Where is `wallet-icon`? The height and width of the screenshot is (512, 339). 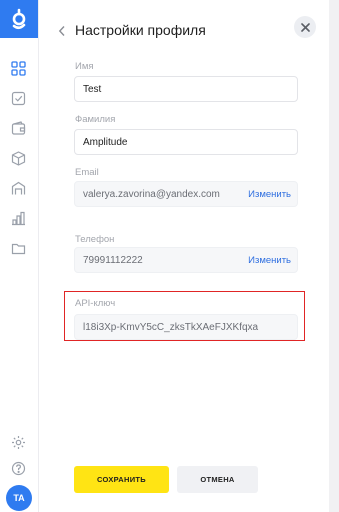 wallet-icon is located at coordinates (18, 128).